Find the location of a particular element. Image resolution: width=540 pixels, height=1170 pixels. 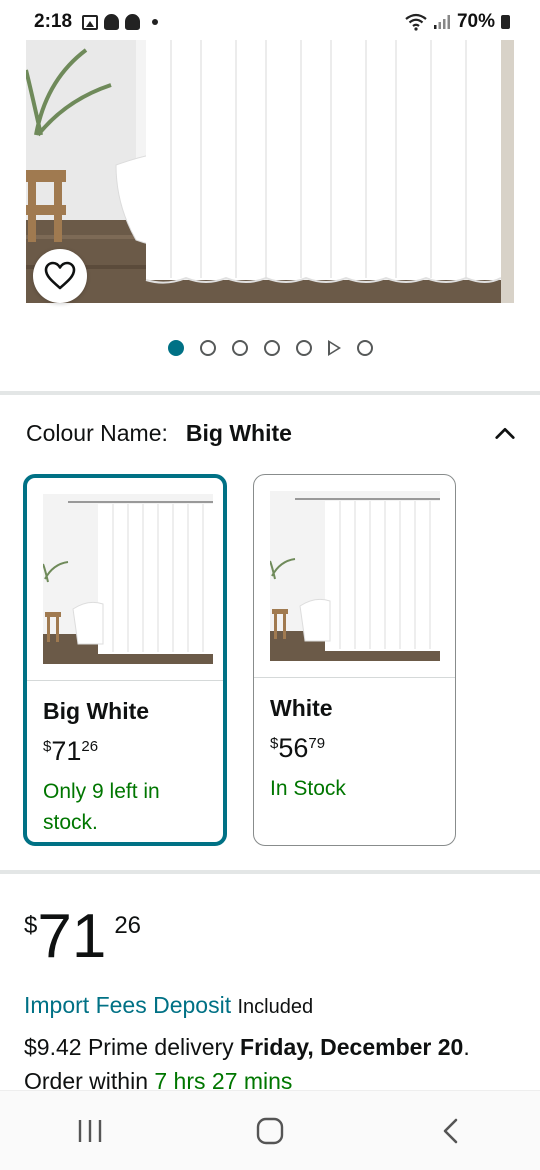

variant-name: White is located at coordinates (301, 708).